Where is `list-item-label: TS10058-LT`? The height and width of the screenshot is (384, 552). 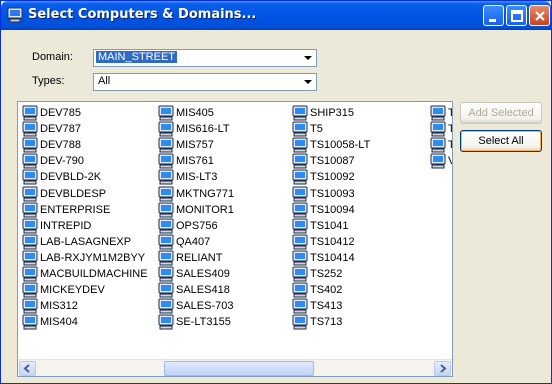
list-item-label: TS10058-LT is located at coordinates (340, 145).